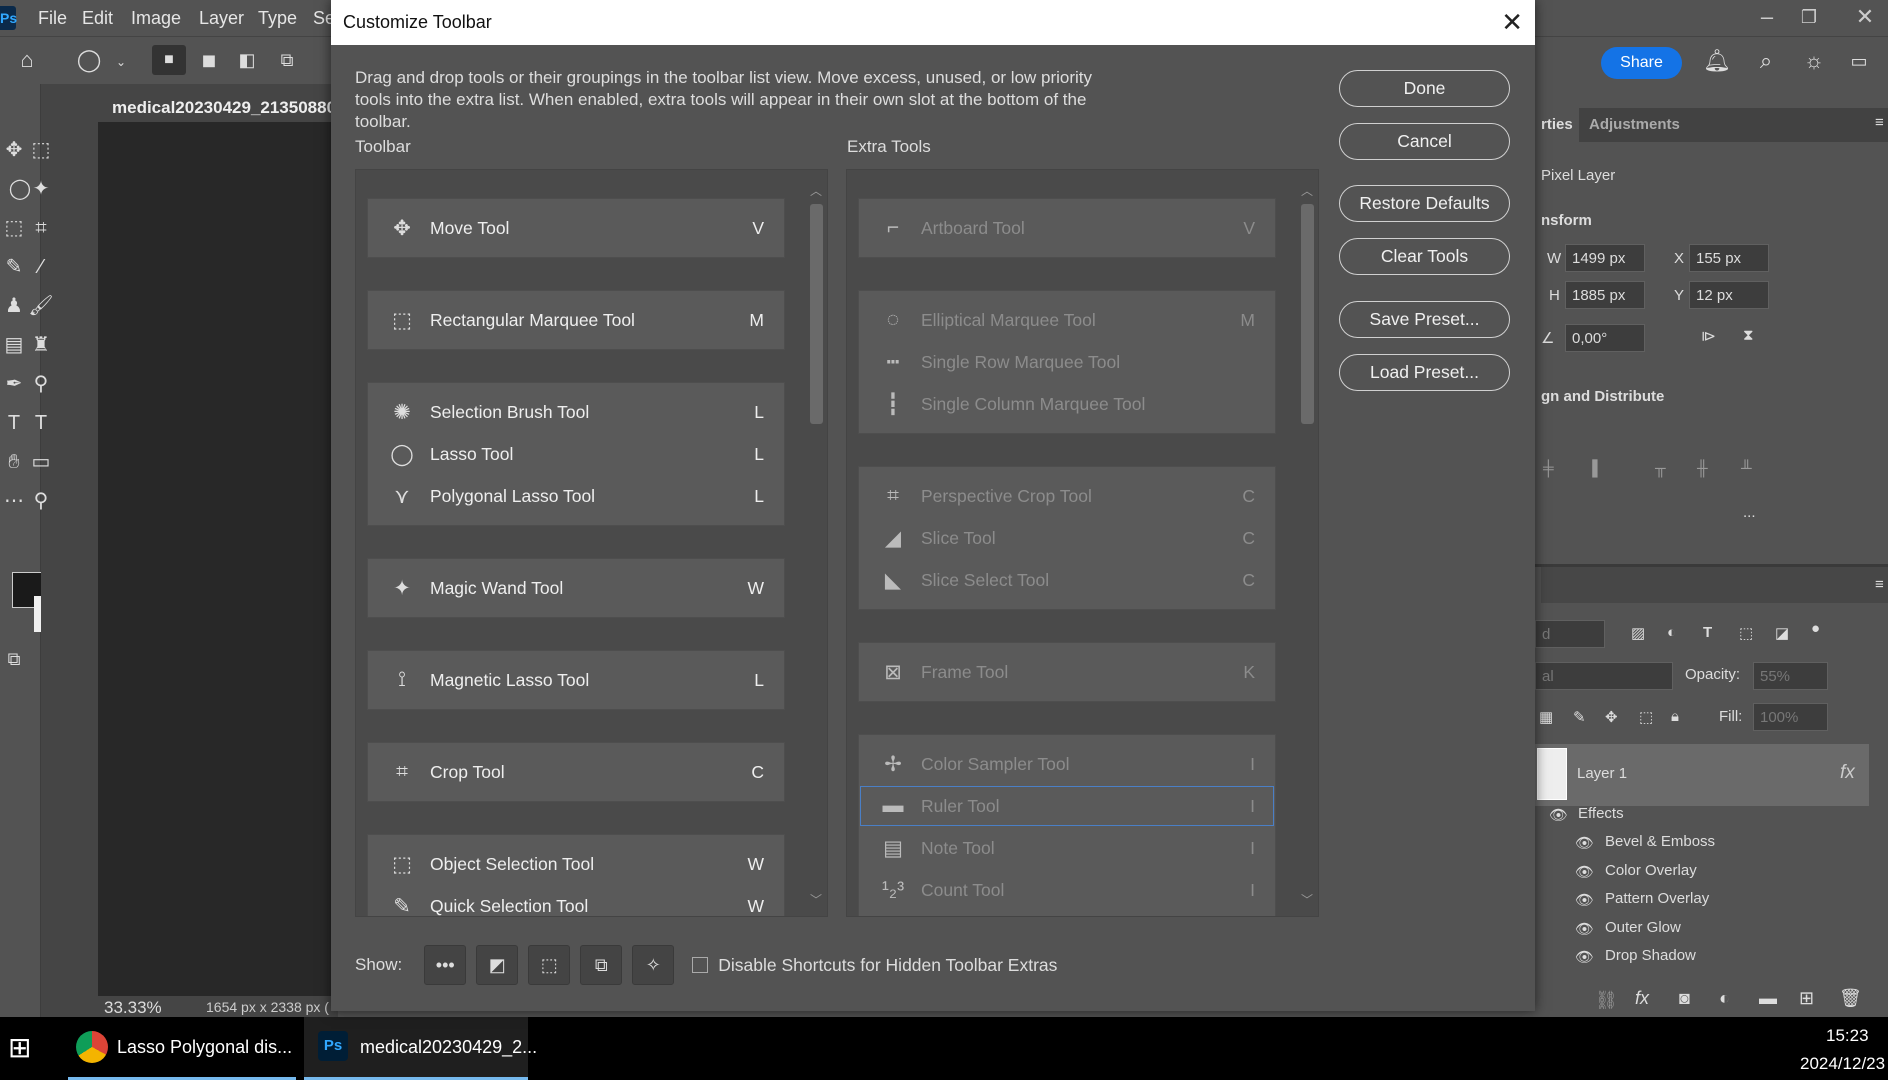  Describe the element at coordinates (700, 965) in the screenshot. I see `disable-shortcuts-checkbox` at that location.